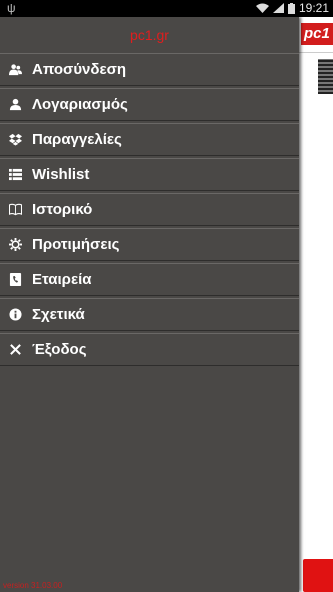 The image size is (333, 592). What do you see at coordinates (15, 245) in the screenshot?
I see `gear-icon` at bounding box center [15, 245].